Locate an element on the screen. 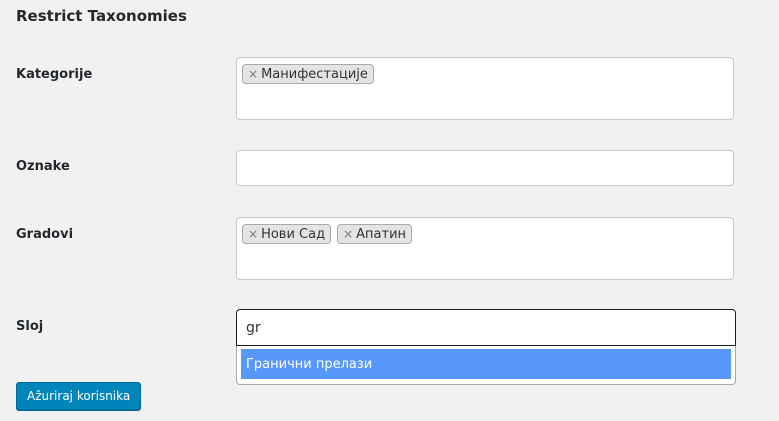 The height and width of the screenshot is (421, 779). kategorije-multiselect: × Манифестације is located at coordinates (485, 88).